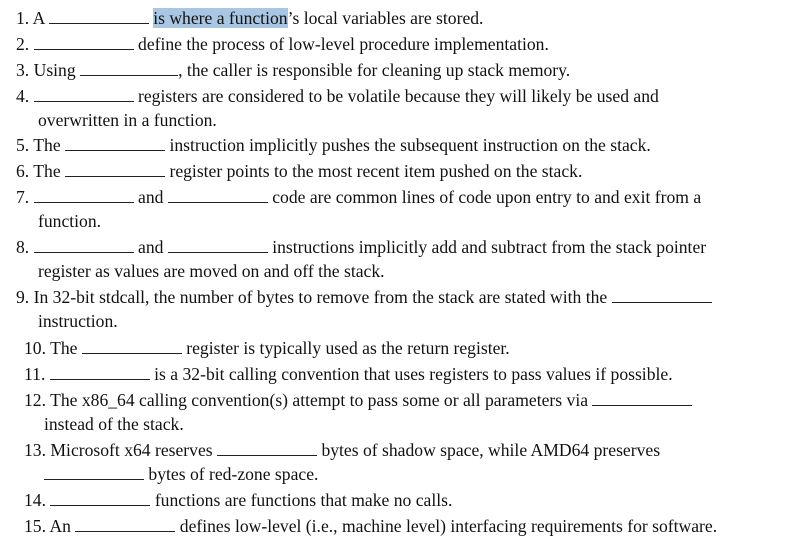 This screenshot has height=547, width=810. Describe the element at coordinates (38, 18) in the screenshot. I see `question-text: A` at that location.